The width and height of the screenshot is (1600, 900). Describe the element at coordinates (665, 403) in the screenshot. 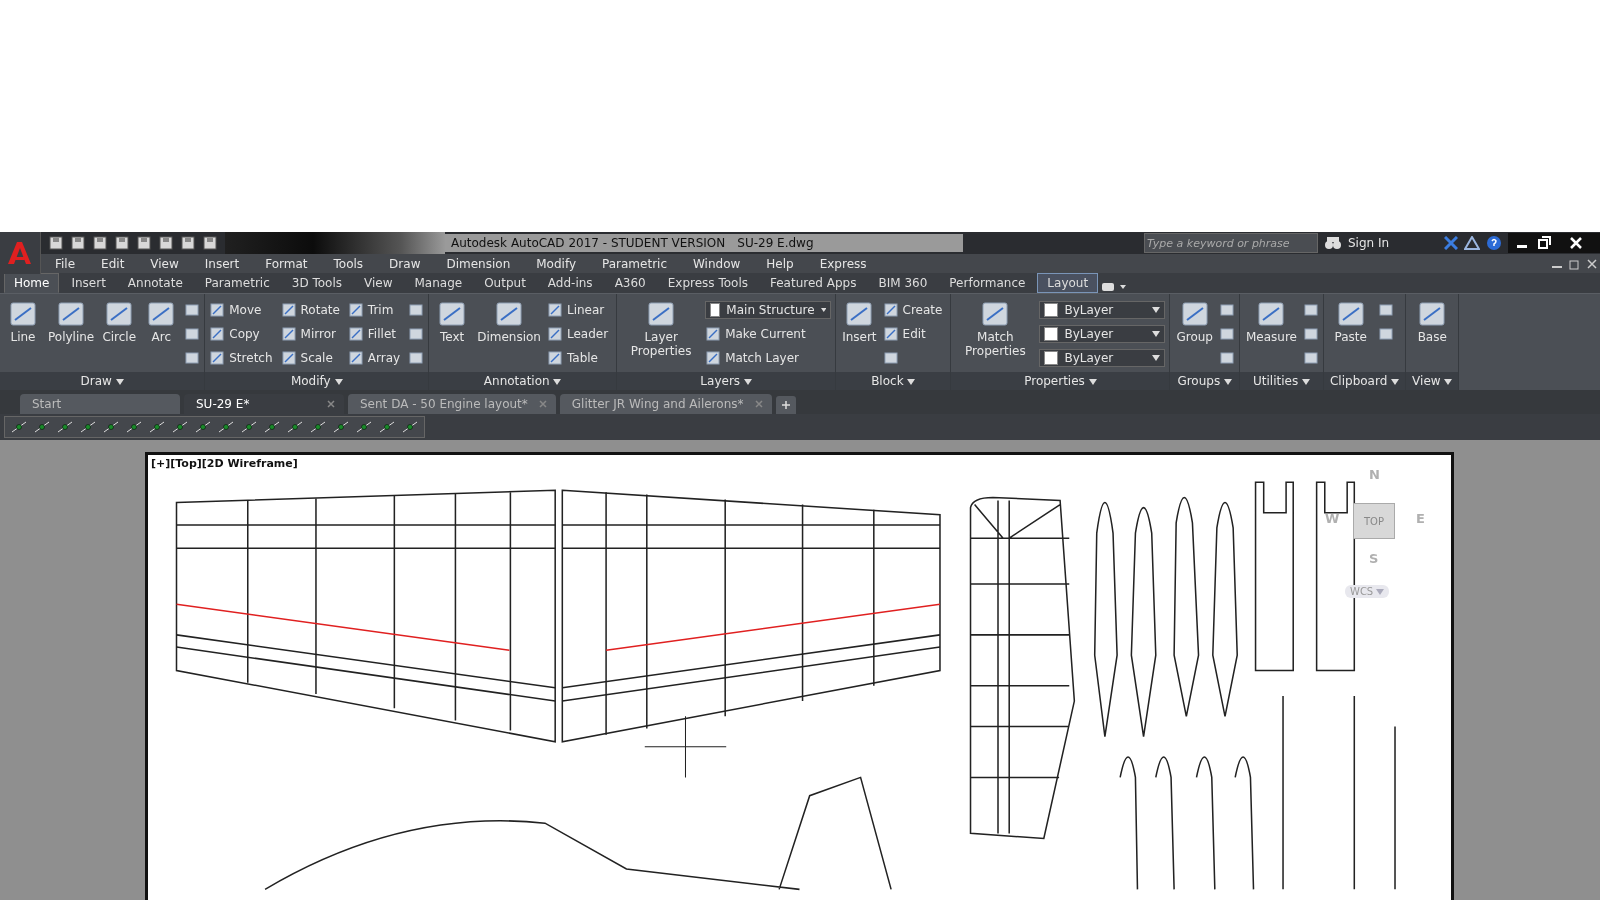

I see `file-tab: Glitter JR Wing and Ailerons*` at that location.